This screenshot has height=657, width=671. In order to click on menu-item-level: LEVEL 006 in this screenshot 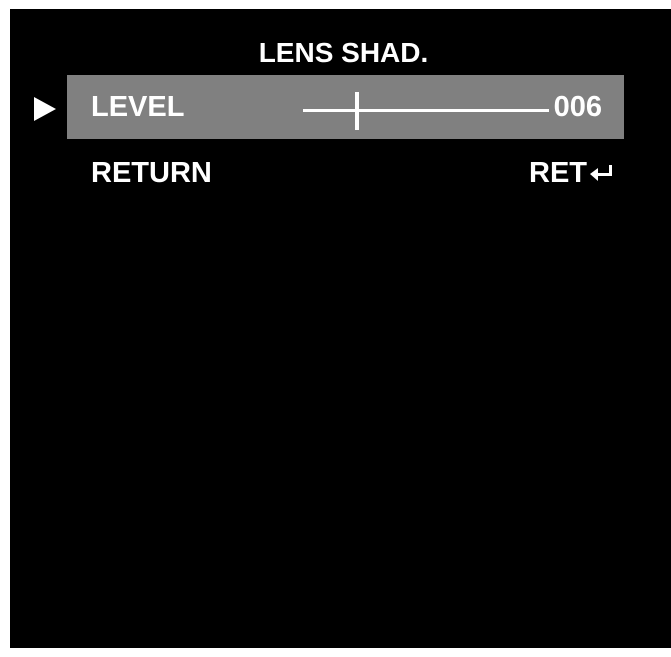, I will do `click(345, 107)`.